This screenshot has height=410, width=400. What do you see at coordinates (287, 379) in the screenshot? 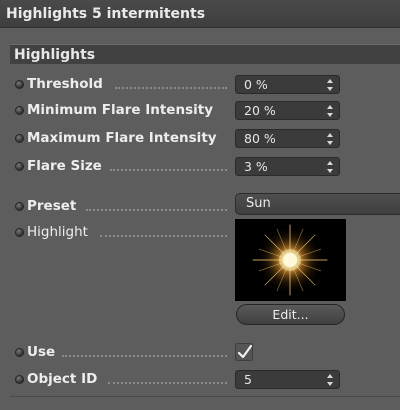
I see `object-id-input: 5` at bounding box center [287, 379].